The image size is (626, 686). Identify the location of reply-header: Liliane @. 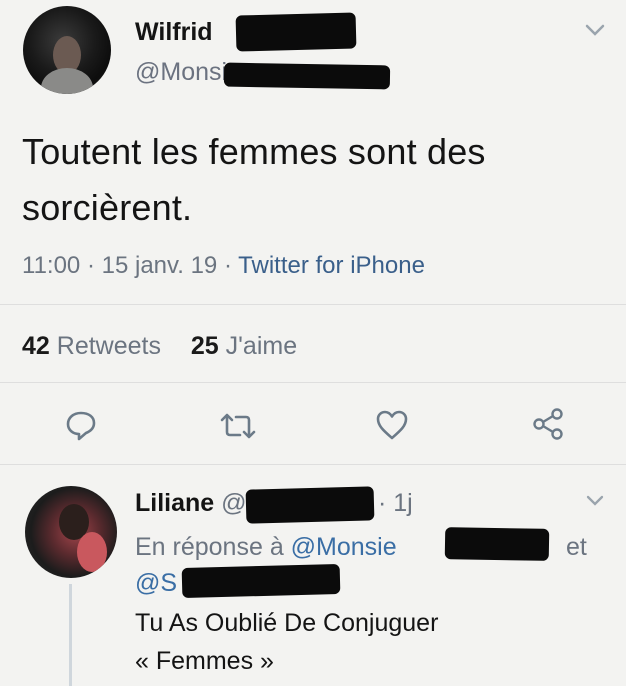
(191, 503).